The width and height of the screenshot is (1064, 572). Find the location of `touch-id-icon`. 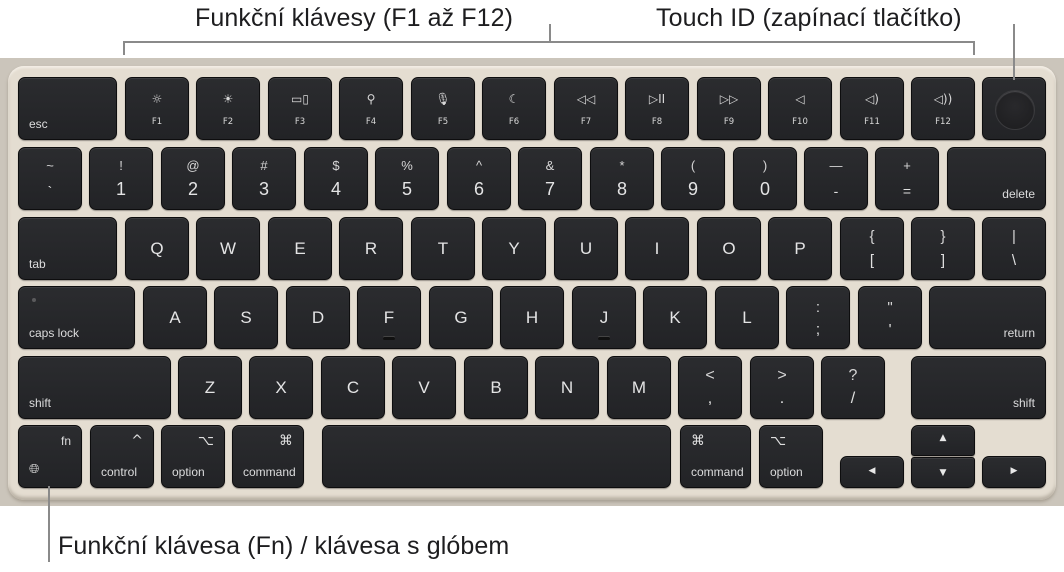

touch-id-icon is located at coordinates (1015, 109).